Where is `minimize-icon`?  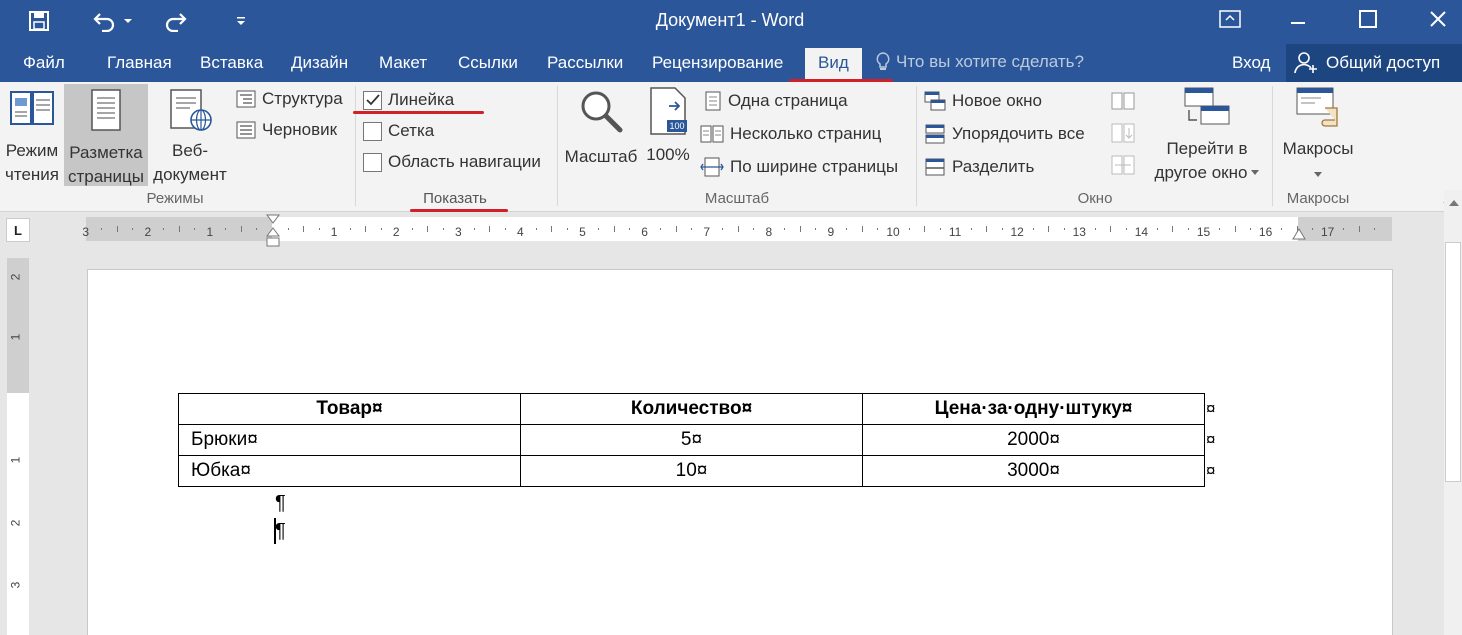
minimize-icon is located at coordinates (1298, 19).